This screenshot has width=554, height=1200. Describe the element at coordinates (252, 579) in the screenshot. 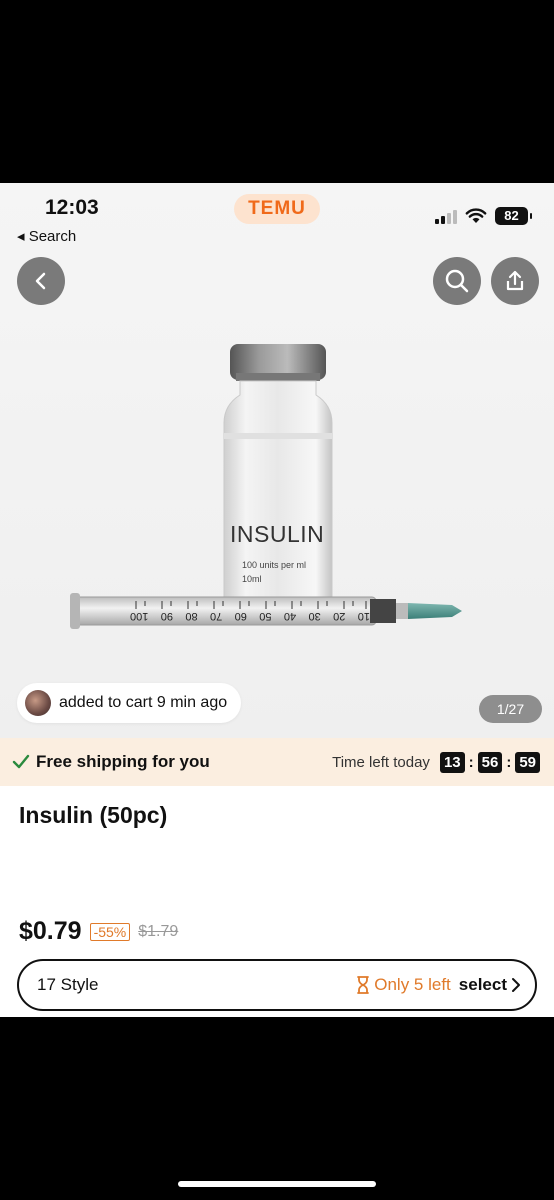

I see `vial-volume: 10ml` at that location.